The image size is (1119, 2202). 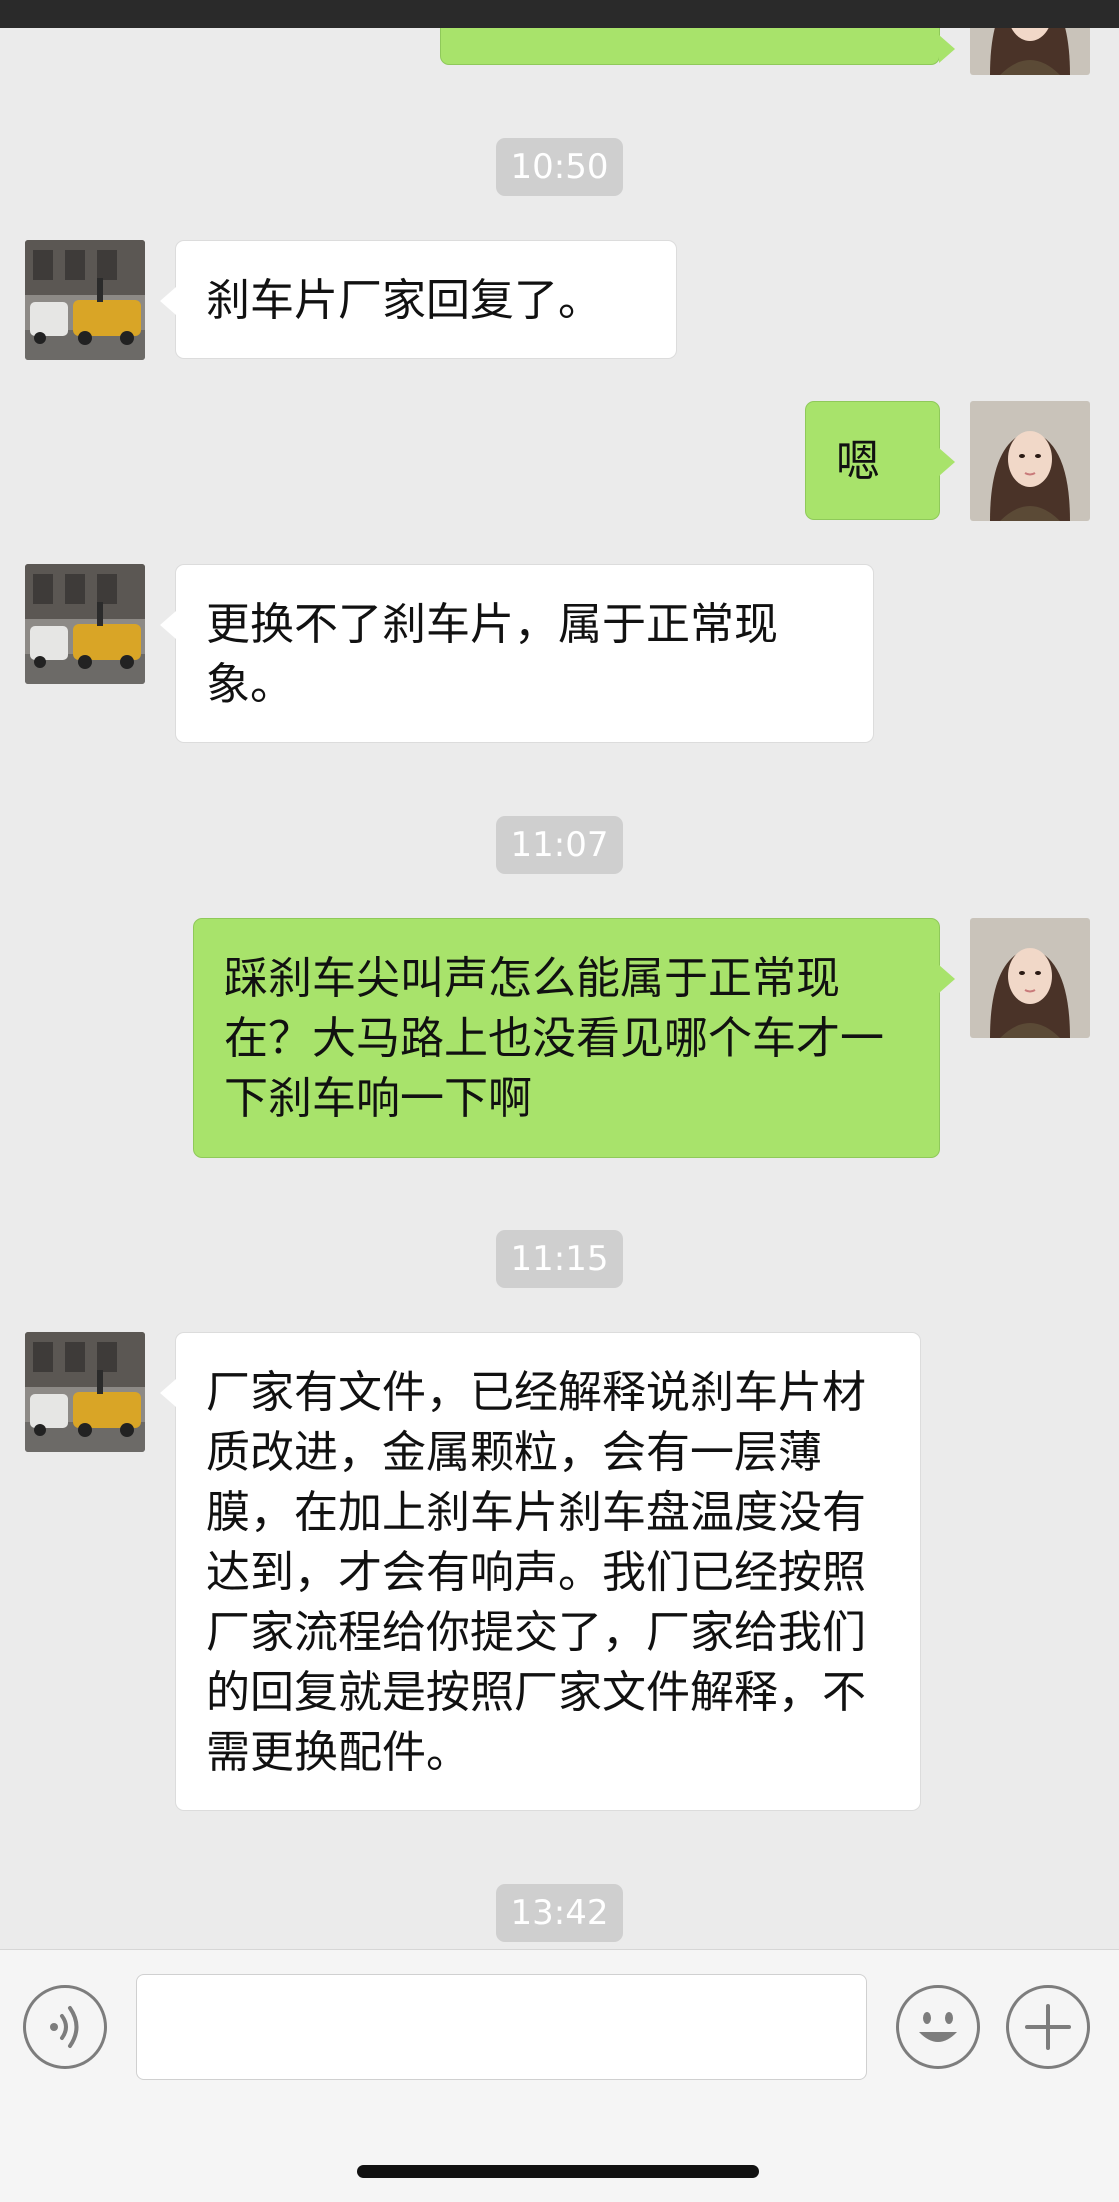 What do you see at coordinates (559, 167) in the screenshot?
I see `timestamp: 10:50` at bounding box center [559, 167].